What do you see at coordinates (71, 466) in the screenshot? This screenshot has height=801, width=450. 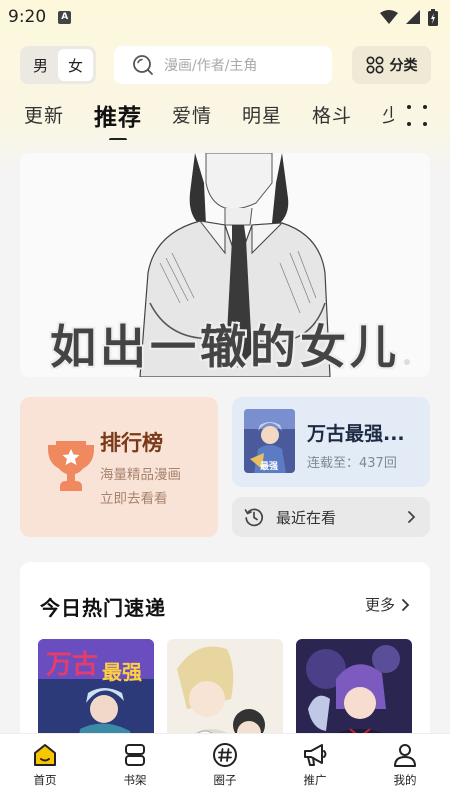 I see `trophy-icon` at bounding box center [71, 466].